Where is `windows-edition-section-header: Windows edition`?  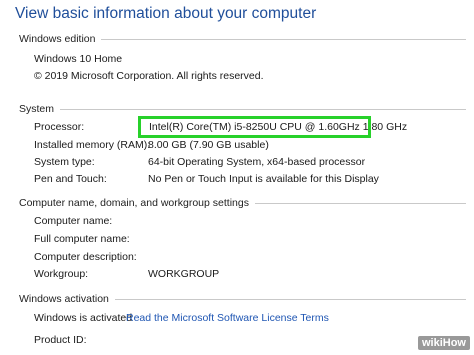
windows-edition-section-header: Windows edition is located at coordinates (242, 39).